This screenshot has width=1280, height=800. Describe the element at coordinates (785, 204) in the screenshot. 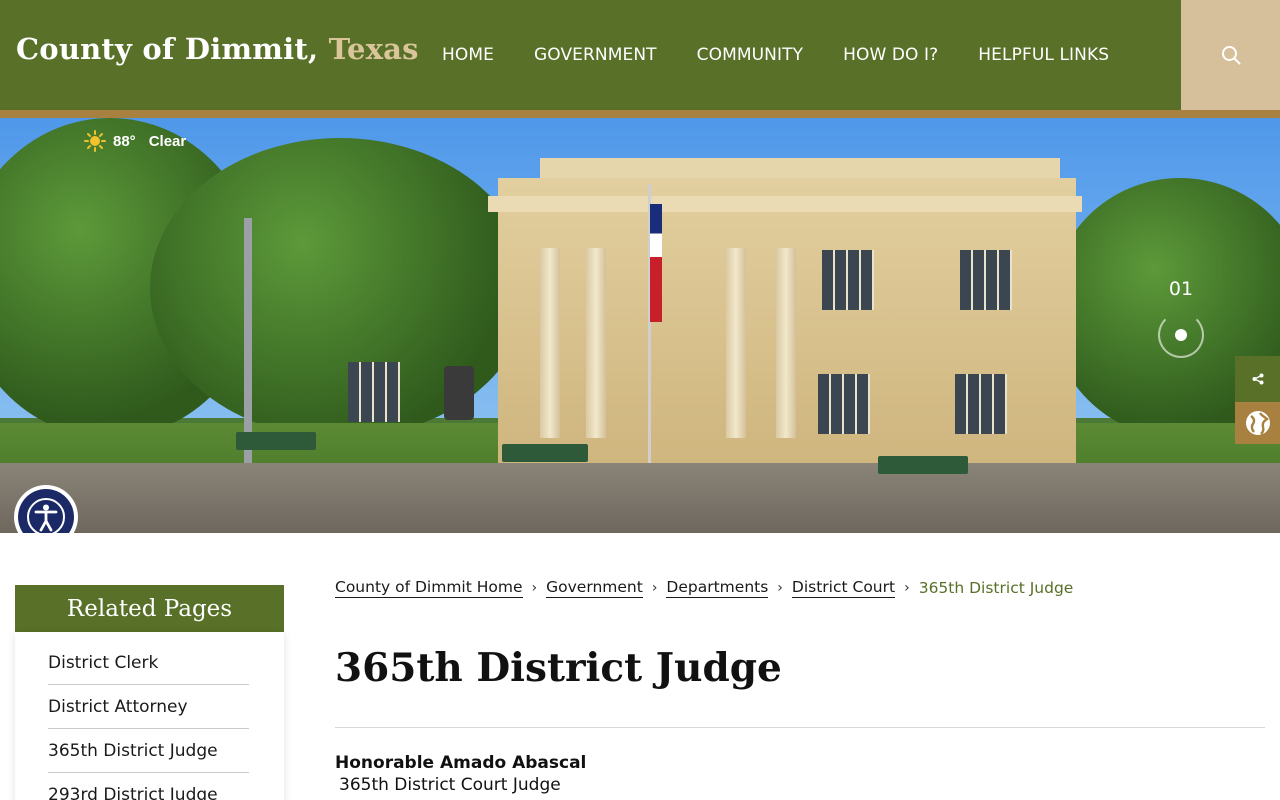

I see `courthouse-cornice` at that location.